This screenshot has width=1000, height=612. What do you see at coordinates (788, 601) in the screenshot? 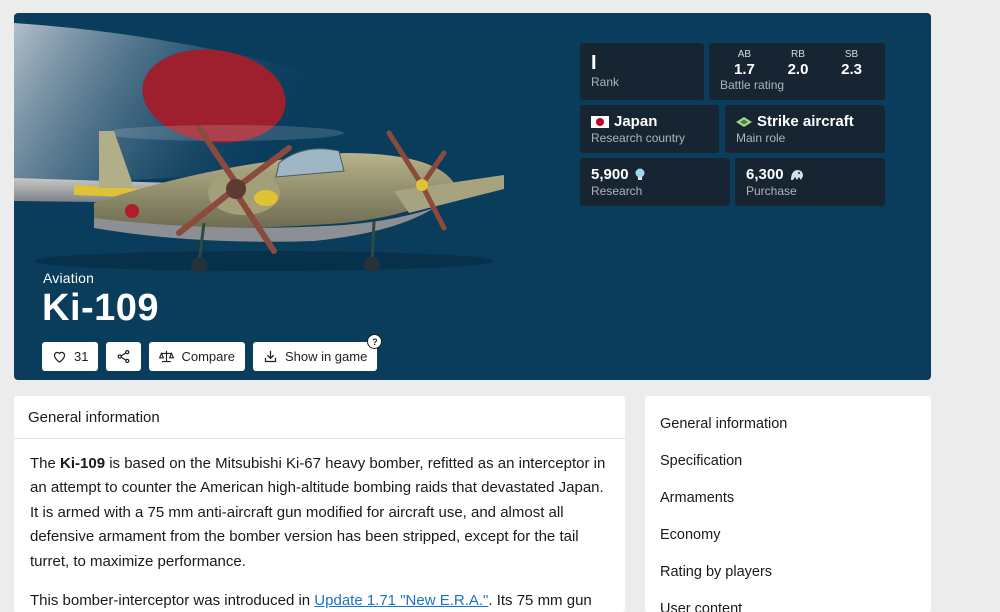
I see `nav-user-content: User content` at bounding box center [788, 601].